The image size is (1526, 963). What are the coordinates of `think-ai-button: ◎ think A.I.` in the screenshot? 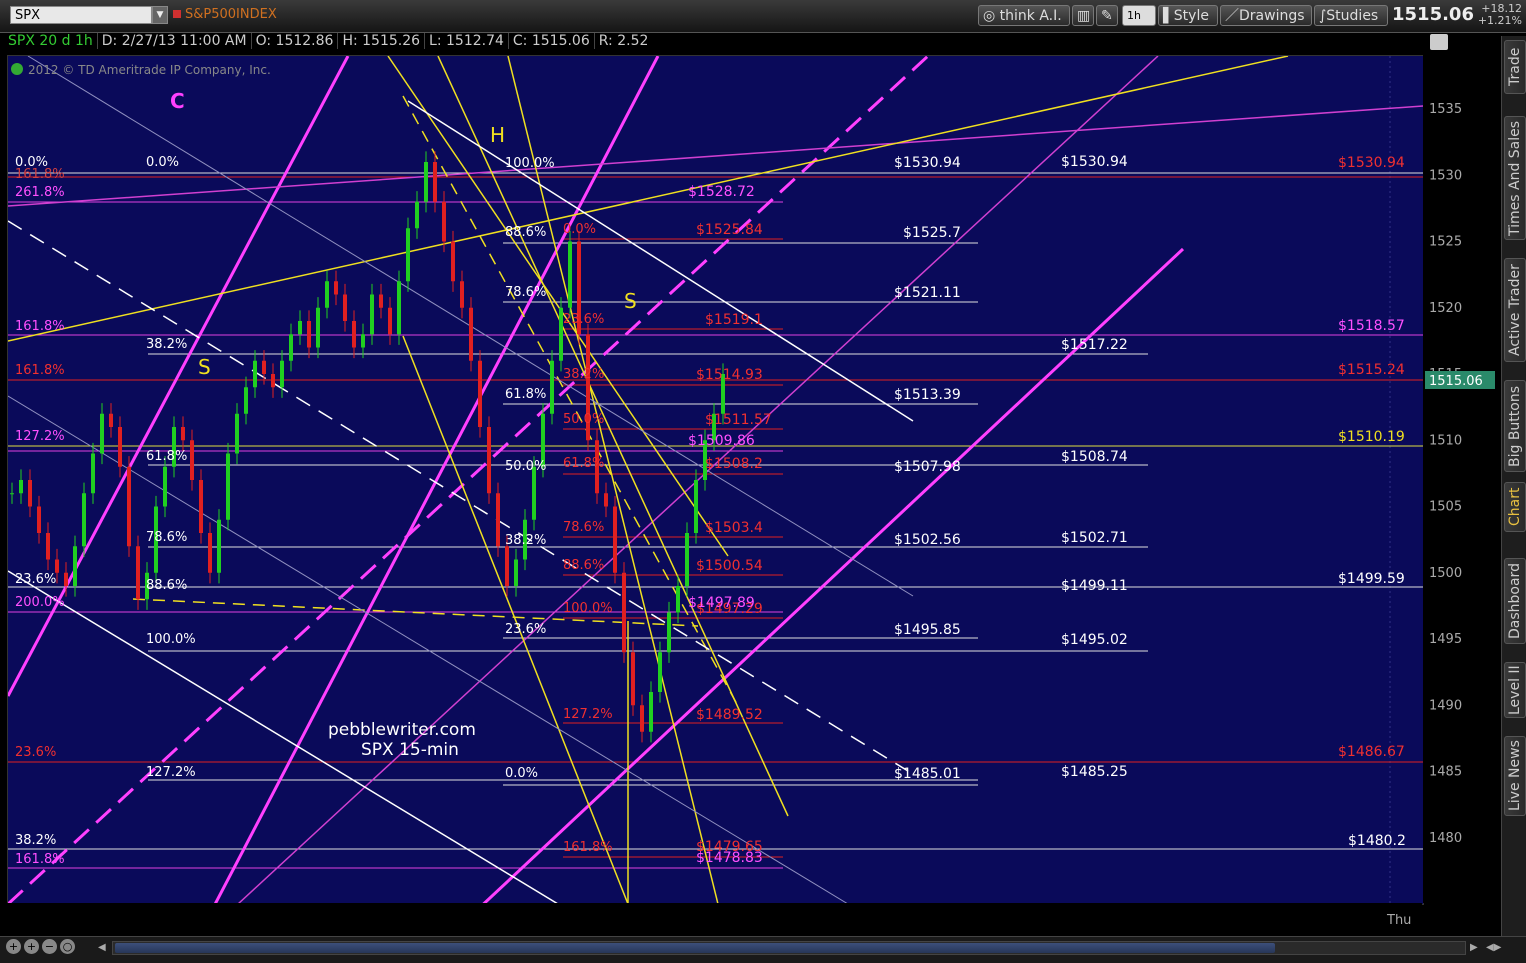 It's located at (1024, 15).